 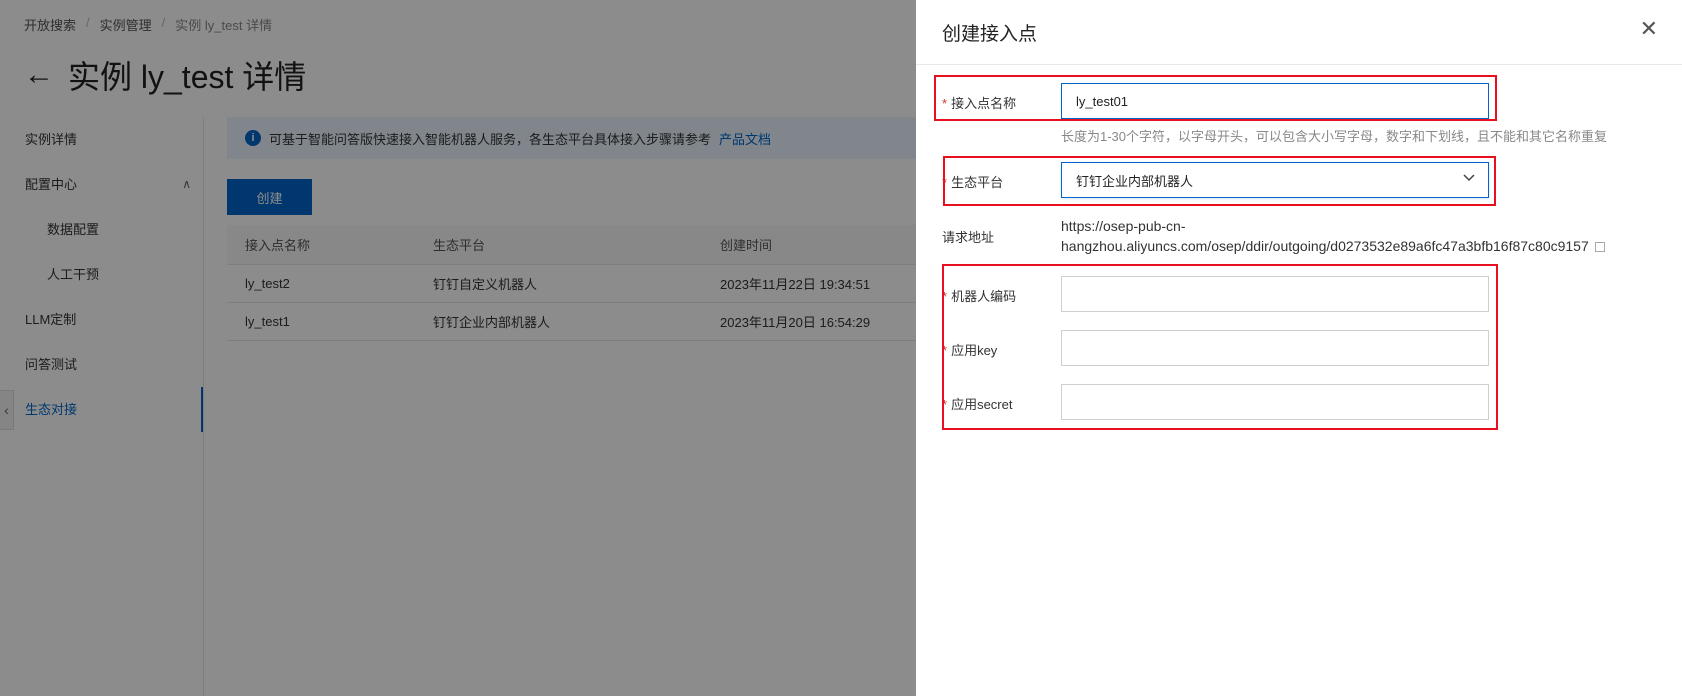 I want to click on url-label: 请求地址, so click(x=968, y=237).